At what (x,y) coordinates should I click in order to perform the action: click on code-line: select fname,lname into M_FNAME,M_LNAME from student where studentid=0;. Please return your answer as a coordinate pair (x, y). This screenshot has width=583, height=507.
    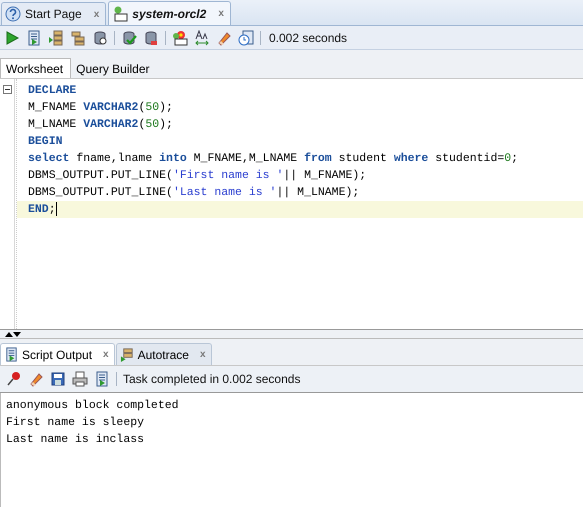
    Looking at the image, I should click on (272, 158).